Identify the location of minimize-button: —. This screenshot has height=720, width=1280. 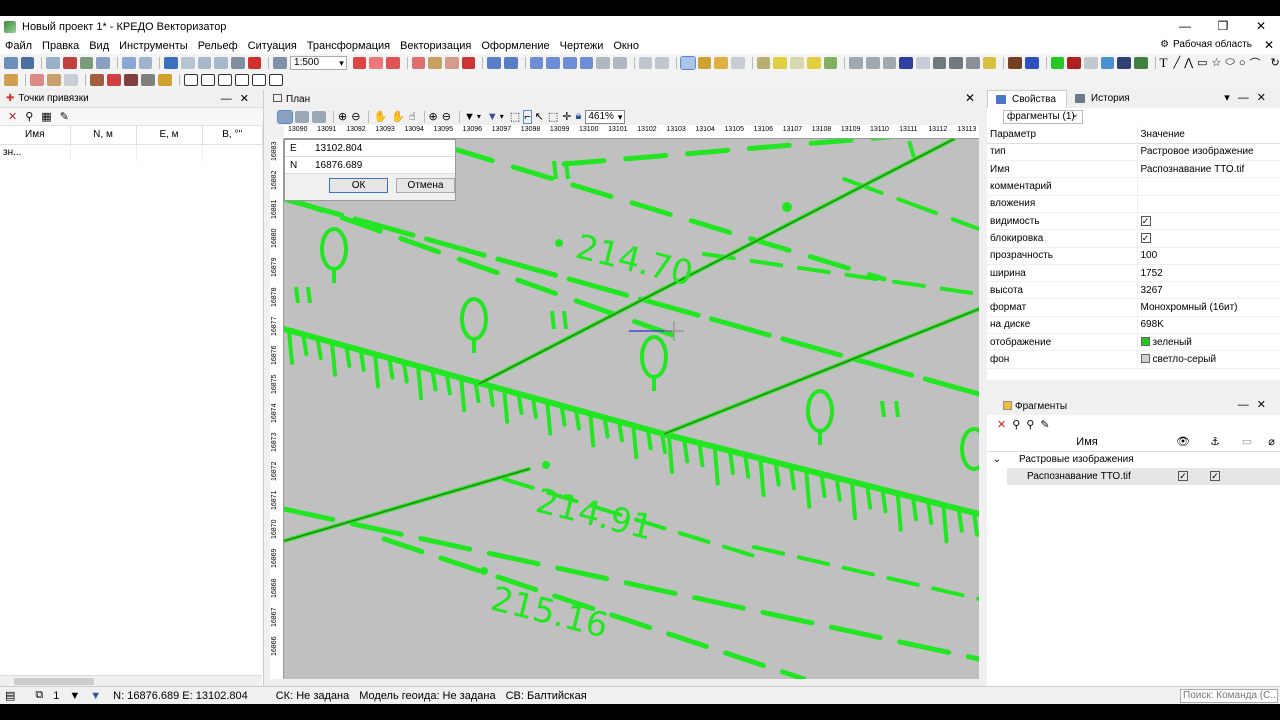
(1185, 27).